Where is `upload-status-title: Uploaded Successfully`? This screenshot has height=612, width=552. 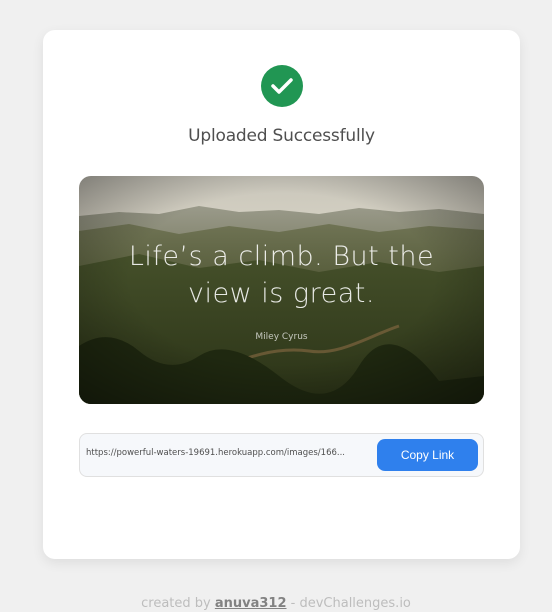 upload-status-title: Uploaded Successfully is located at coordinates (281, 136).